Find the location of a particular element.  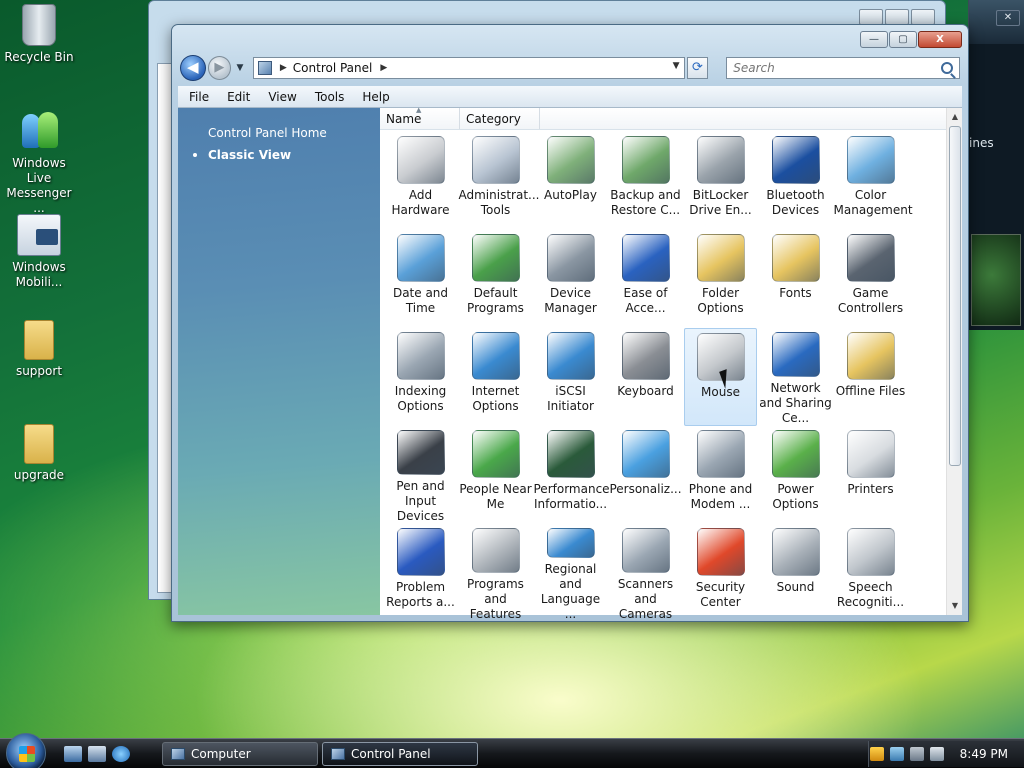

maximize-button: ▢ is located at coordinates (903, 39).